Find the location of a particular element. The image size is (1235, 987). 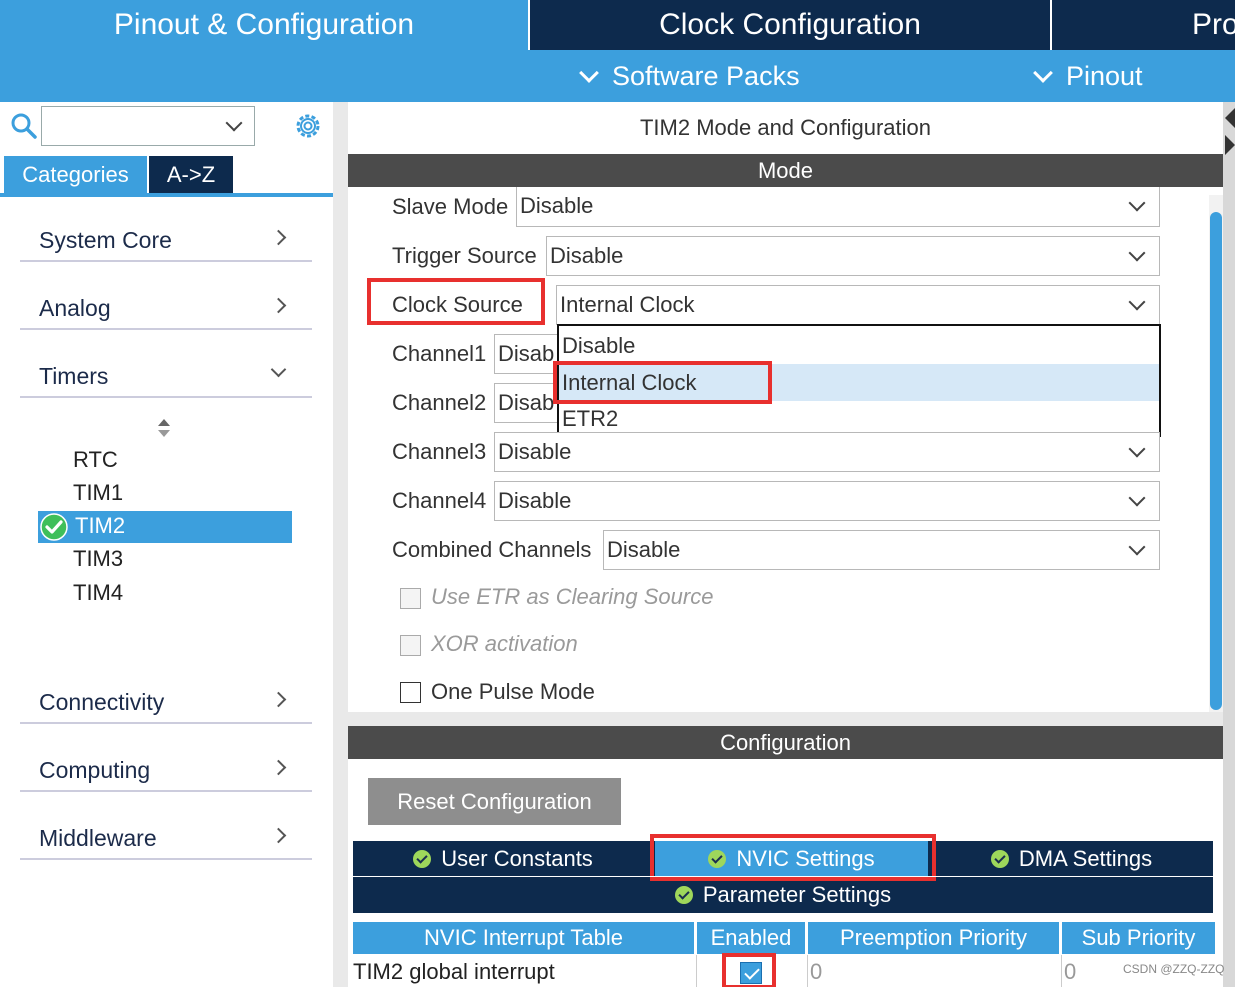

pinout-menu: Pinout is located at coordinates (1088, 76).